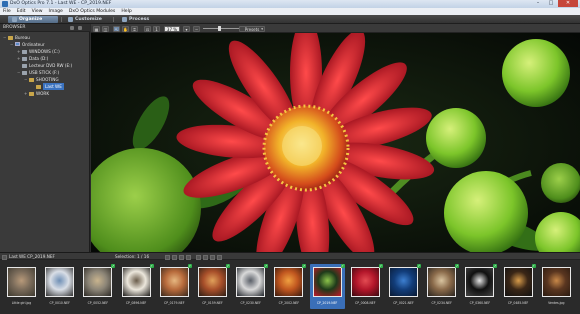 The width and height of the screenshot is (580, 314). Describe the element at coordinates (365, 303) in the screenshot. I see `thumbnail-filename: CP_0008.NEF` at that location.